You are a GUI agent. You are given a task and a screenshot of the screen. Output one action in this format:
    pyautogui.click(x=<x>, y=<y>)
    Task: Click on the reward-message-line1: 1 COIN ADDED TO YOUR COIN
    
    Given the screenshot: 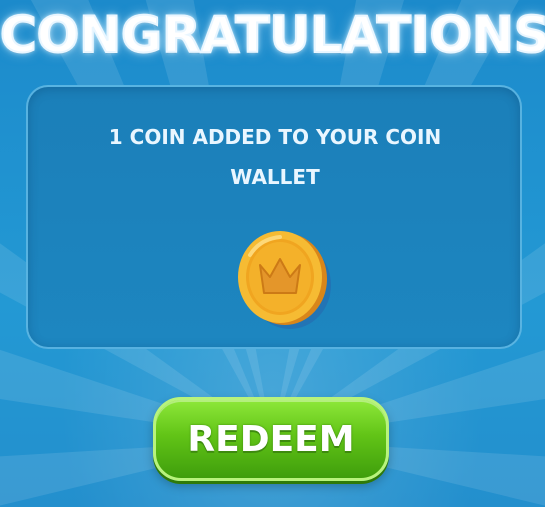 What is the action you would take?
    pyautogui.click(x=275, y=137)
    